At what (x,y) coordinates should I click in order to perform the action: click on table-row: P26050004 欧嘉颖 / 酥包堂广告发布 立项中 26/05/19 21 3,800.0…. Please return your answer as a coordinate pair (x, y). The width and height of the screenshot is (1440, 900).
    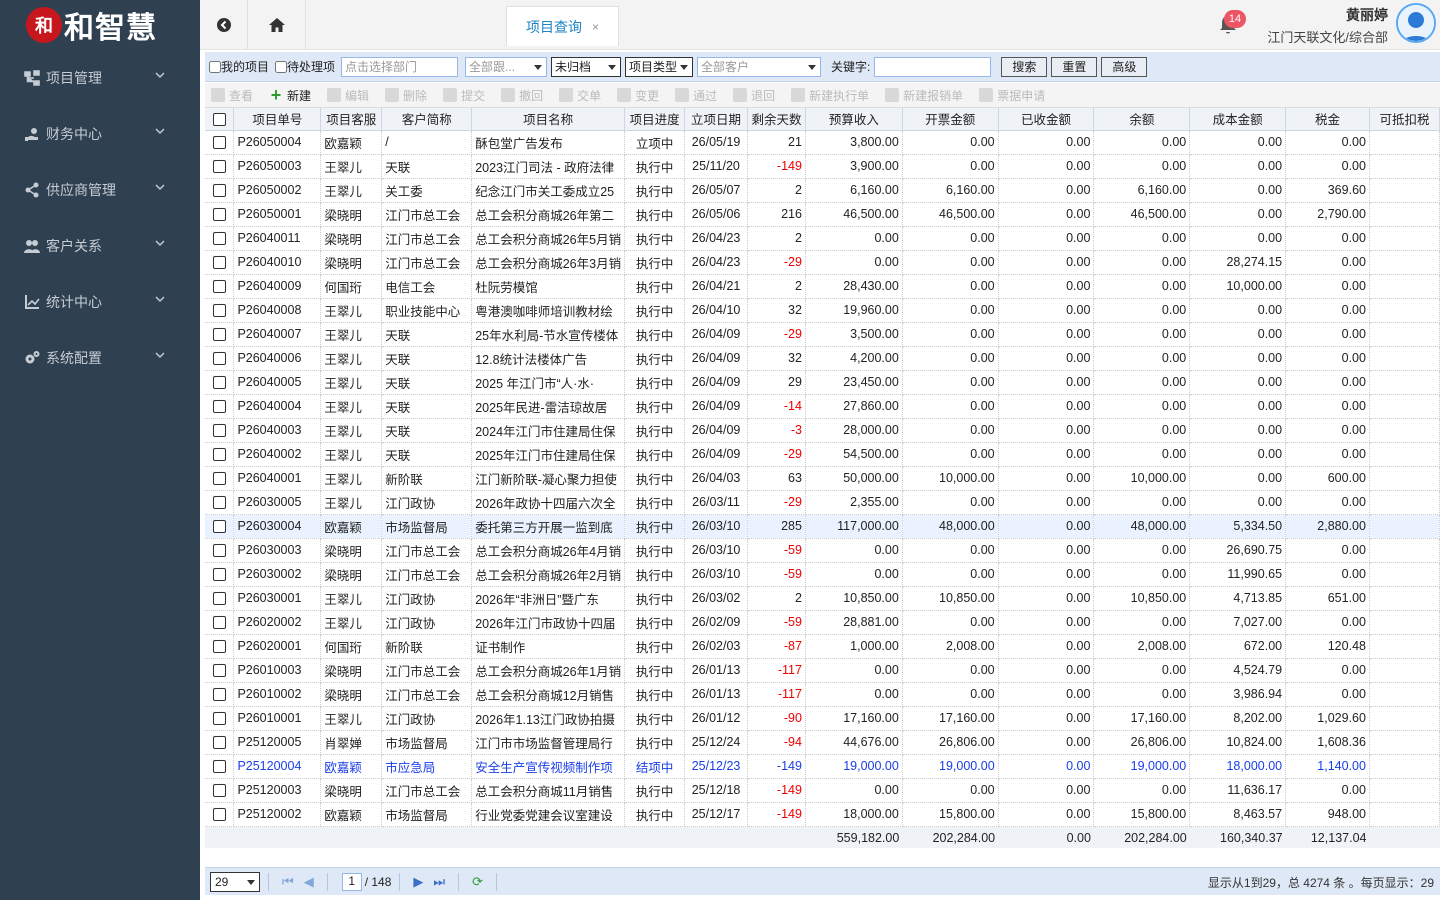
    Looking at the image, I should click on (822, 142).